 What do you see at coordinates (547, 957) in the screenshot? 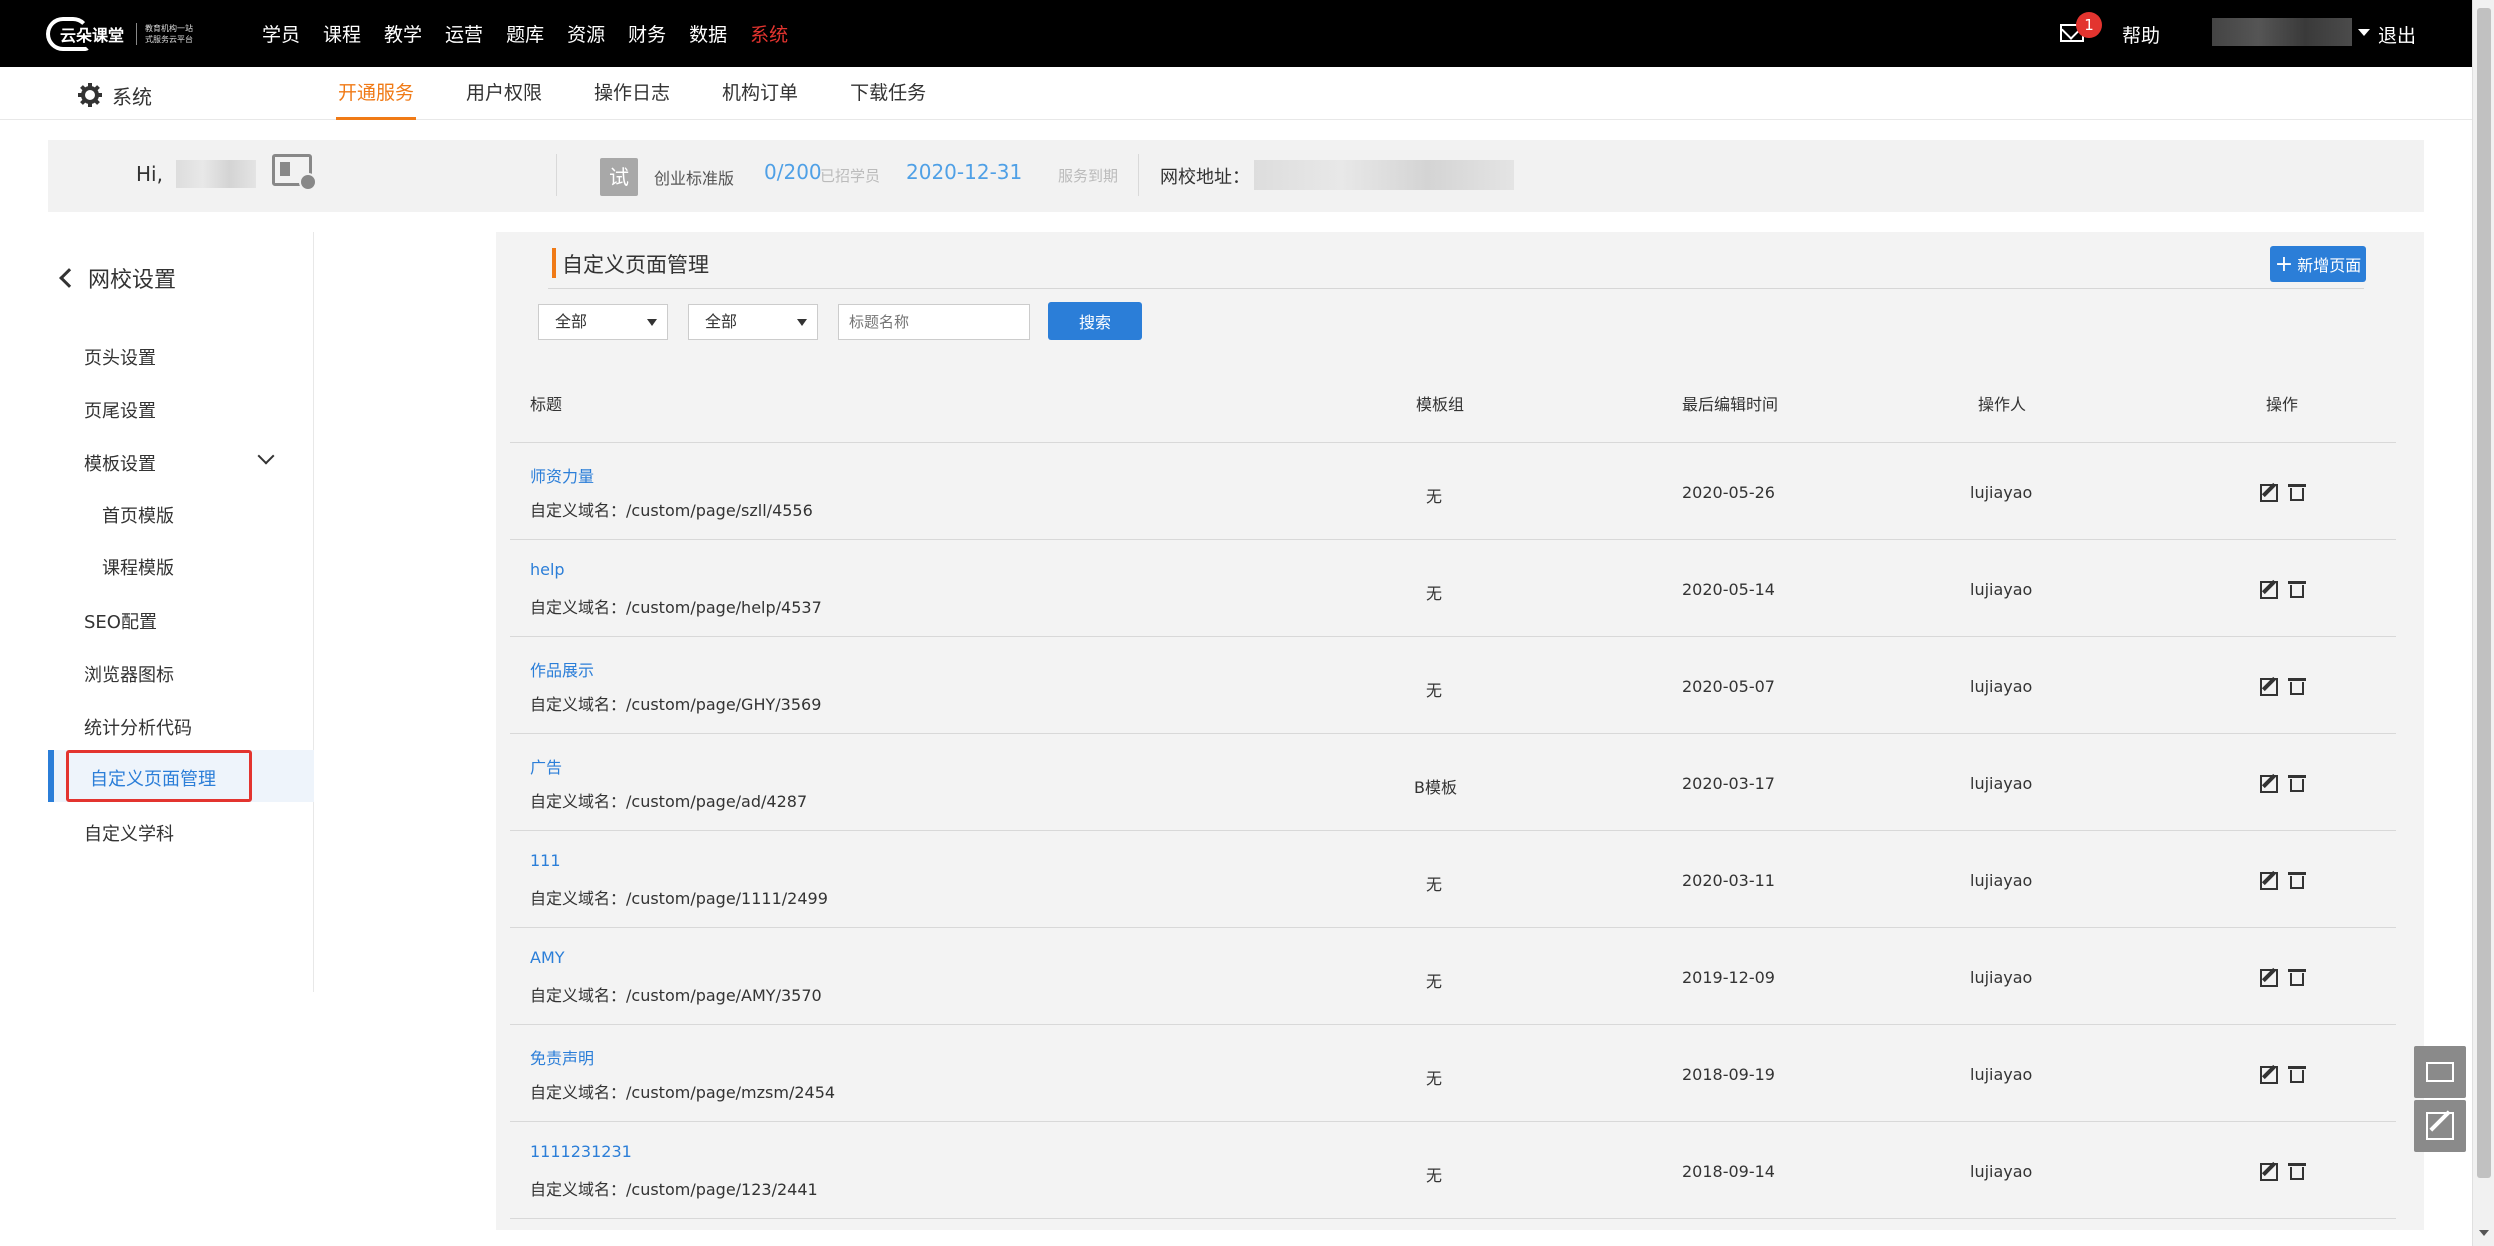
I see `page-title-link: AMY` at bounding box center [547, 957].